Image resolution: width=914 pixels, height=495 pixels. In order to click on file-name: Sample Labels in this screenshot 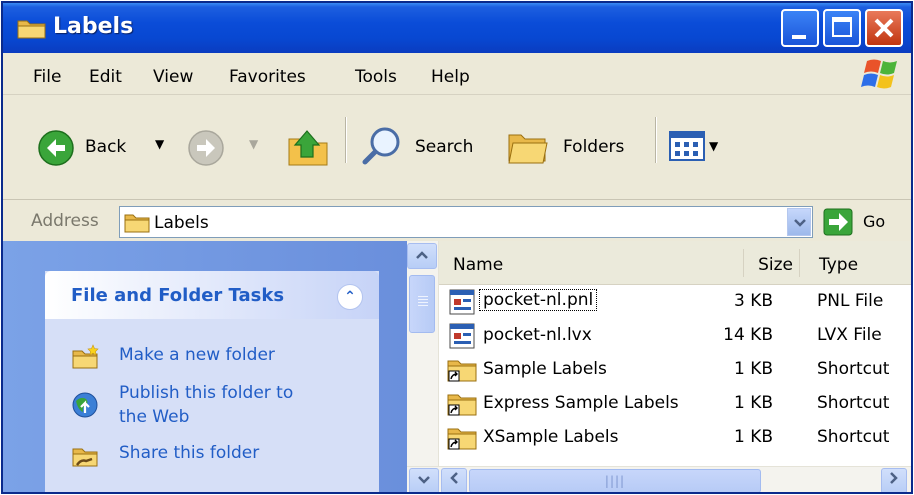, I will do `click(545, 369)`.